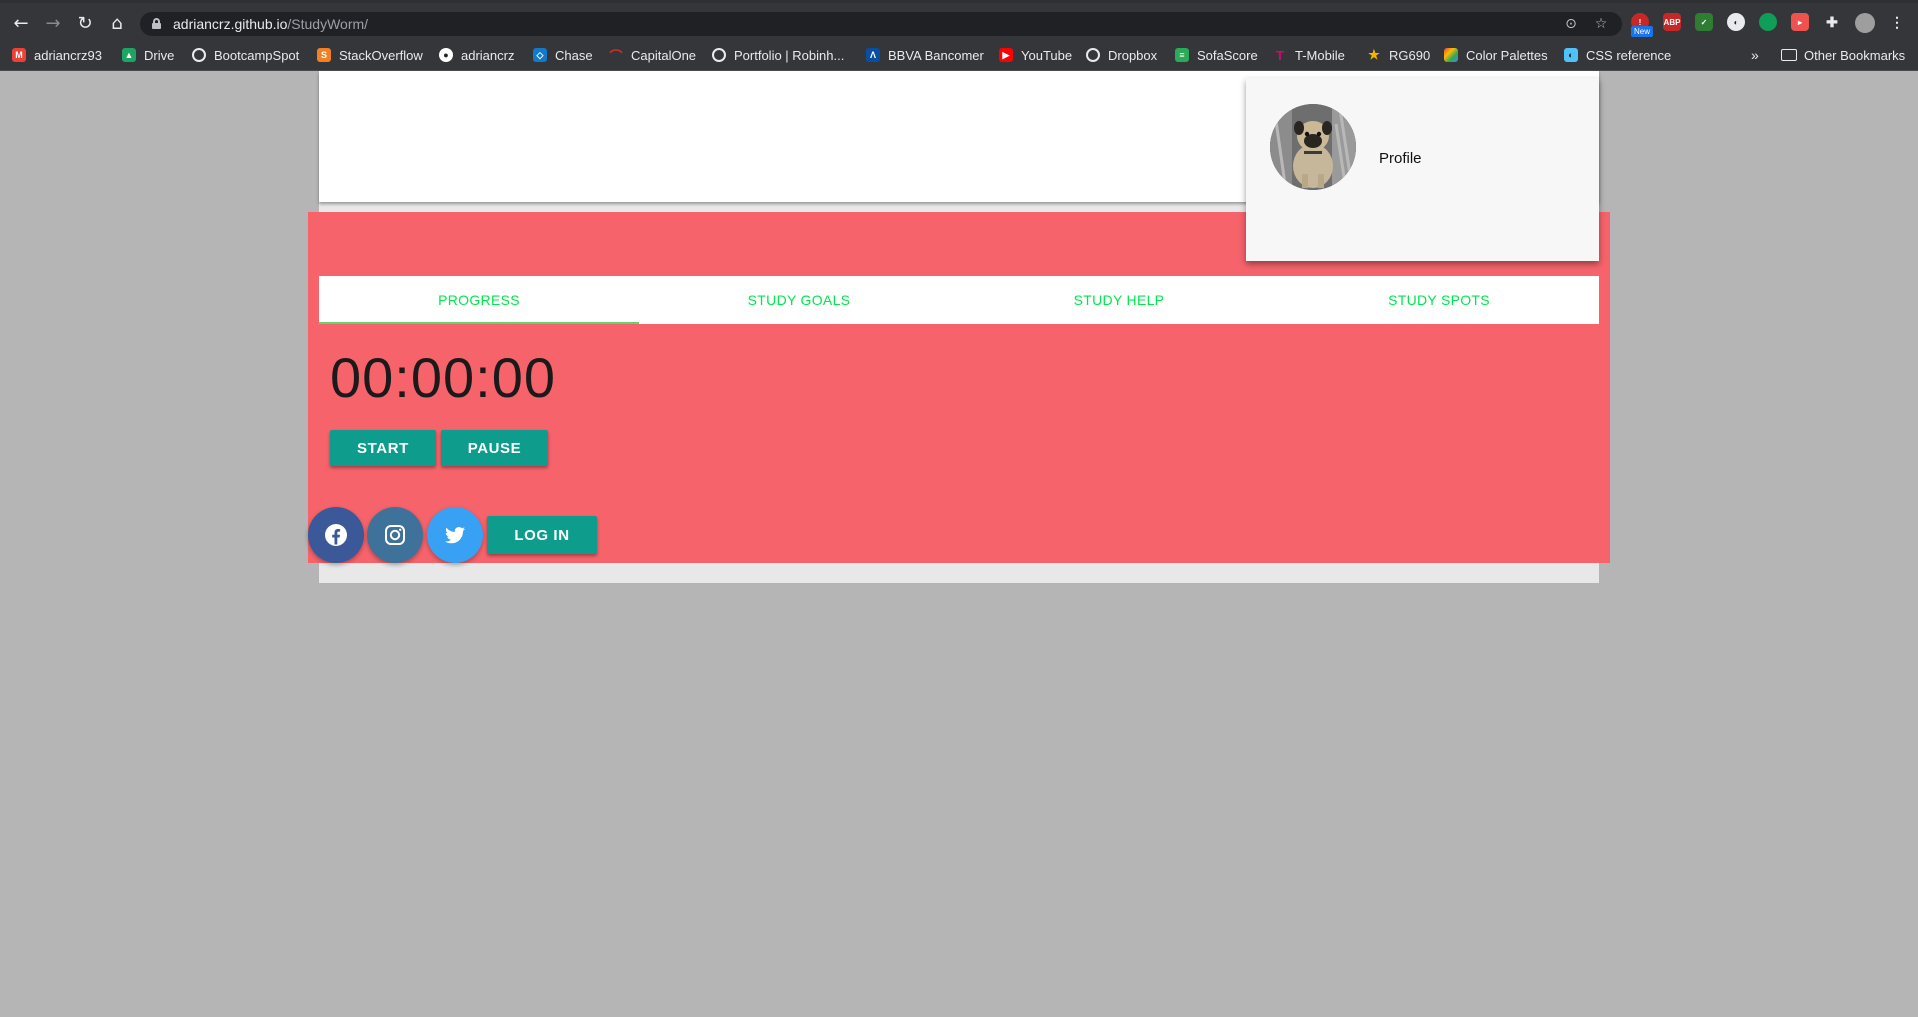 The image size is (1918, 1017). Describe the element at coordinates (85, 23) in the screenshot. I see `reload-icon: ↻` at that location.